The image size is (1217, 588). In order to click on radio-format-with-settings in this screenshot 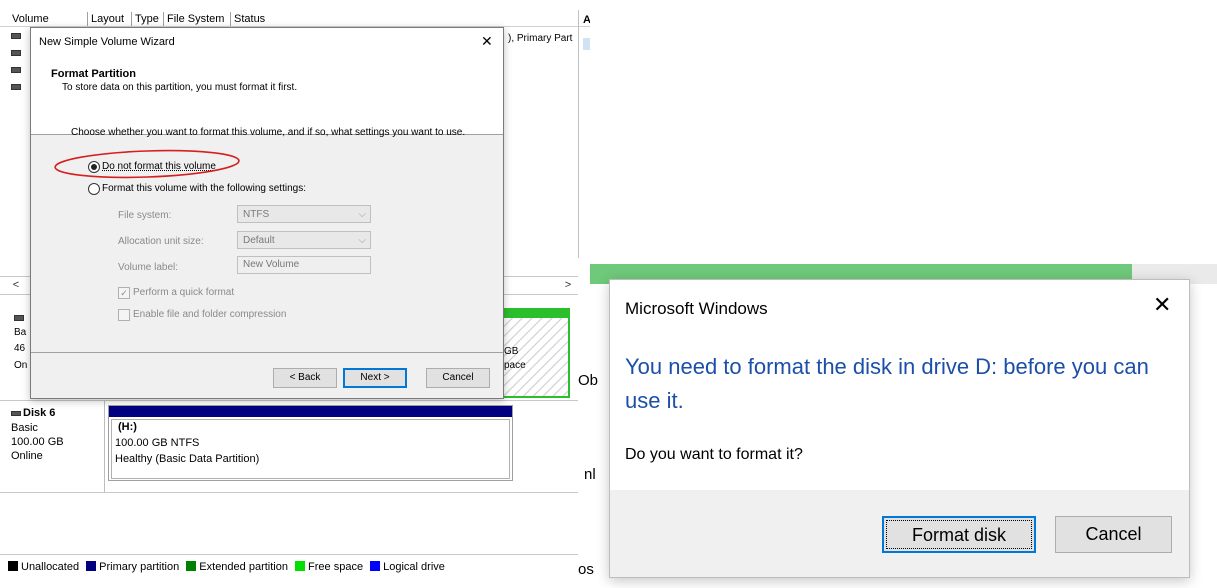, I will do `click(94, 189)`.